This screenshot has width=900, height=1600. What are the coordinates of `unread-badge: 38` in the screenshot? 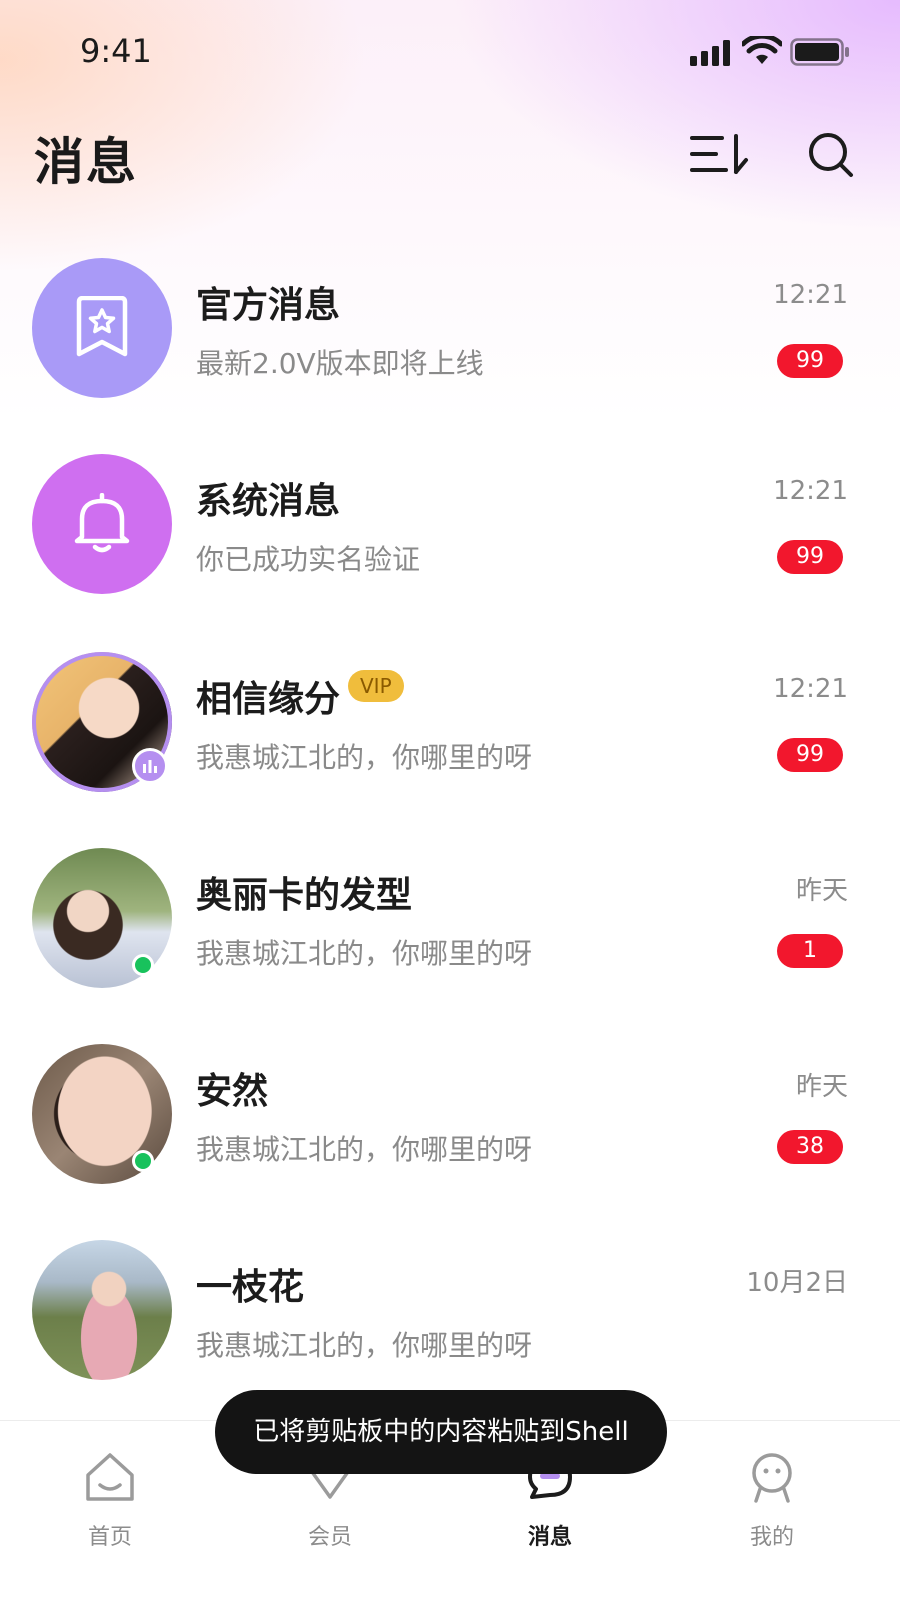 It's located at (810, 1147).